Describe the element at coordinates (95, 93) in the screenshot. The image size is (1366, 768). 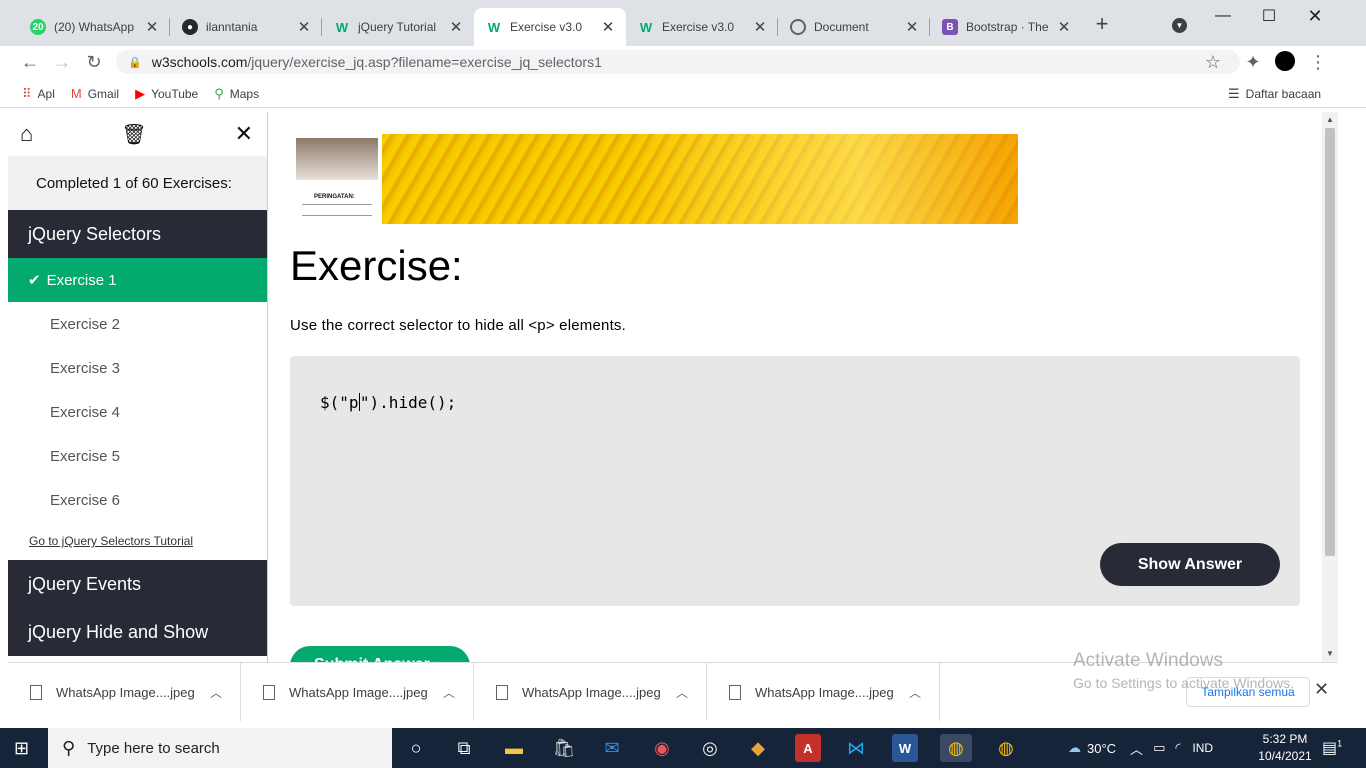
I see `bookmark-gmail: M Gmail` at that location.